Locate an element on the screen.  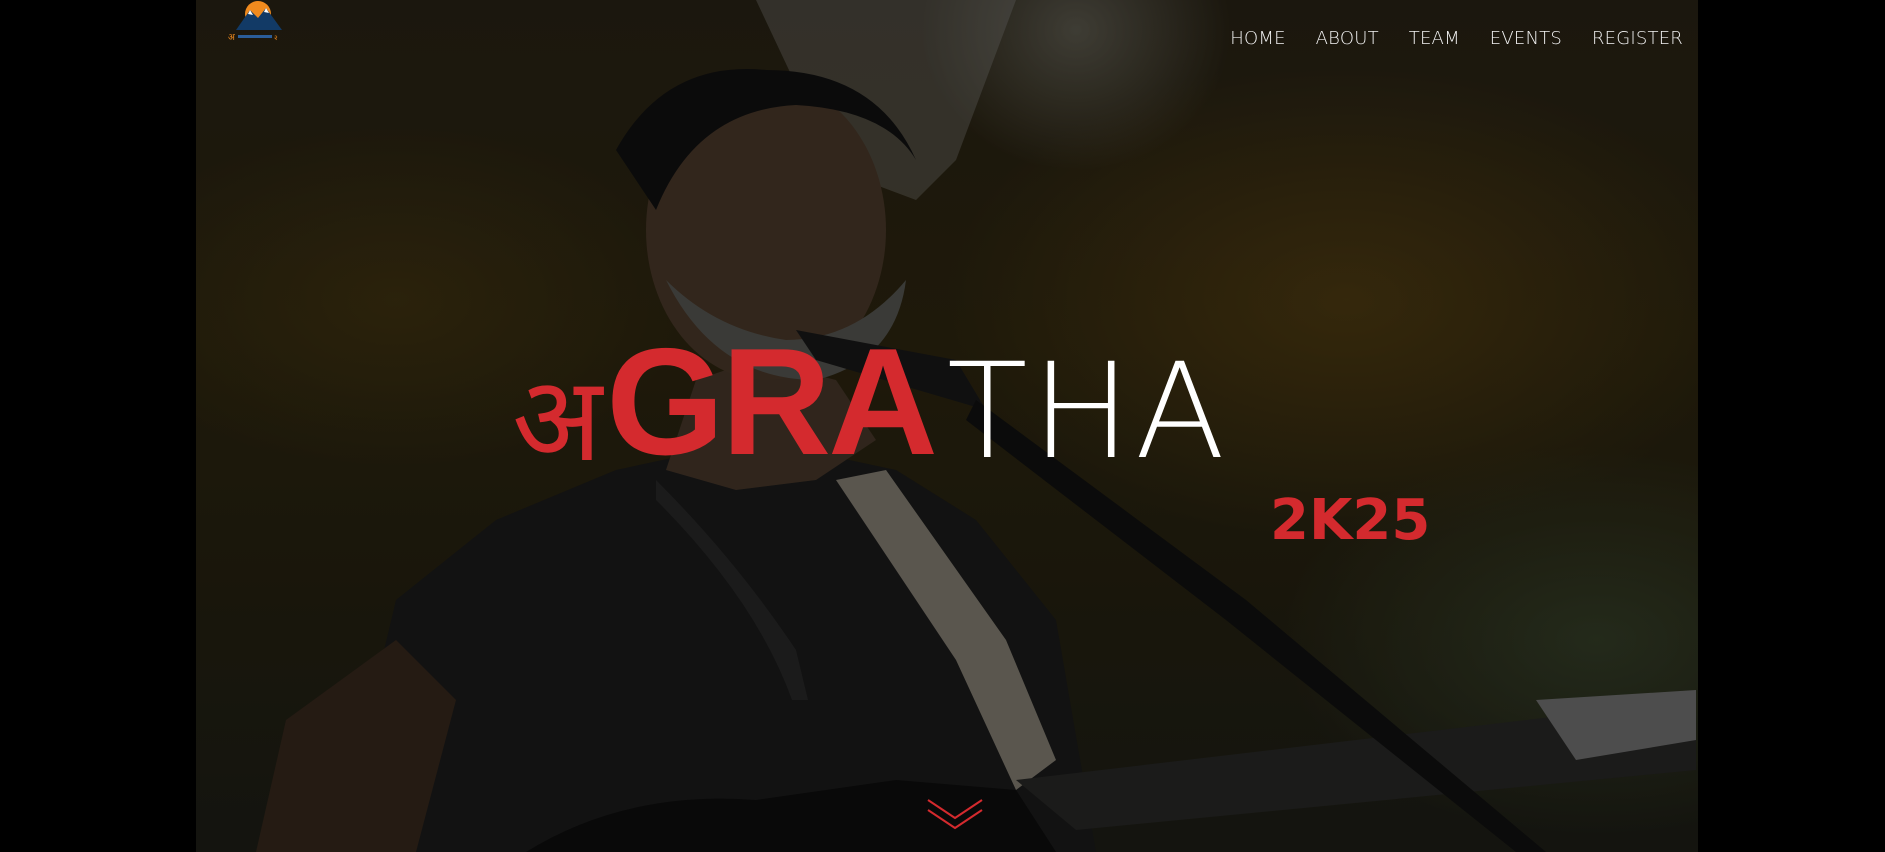
title-devanagari: अ is located at coordinates (557, 419).